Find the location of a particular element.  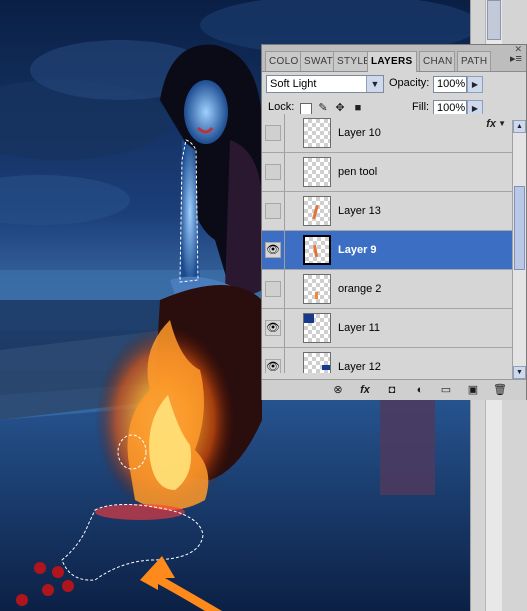

lock-move-icon: ✥ is located at coordinates (340, 108).